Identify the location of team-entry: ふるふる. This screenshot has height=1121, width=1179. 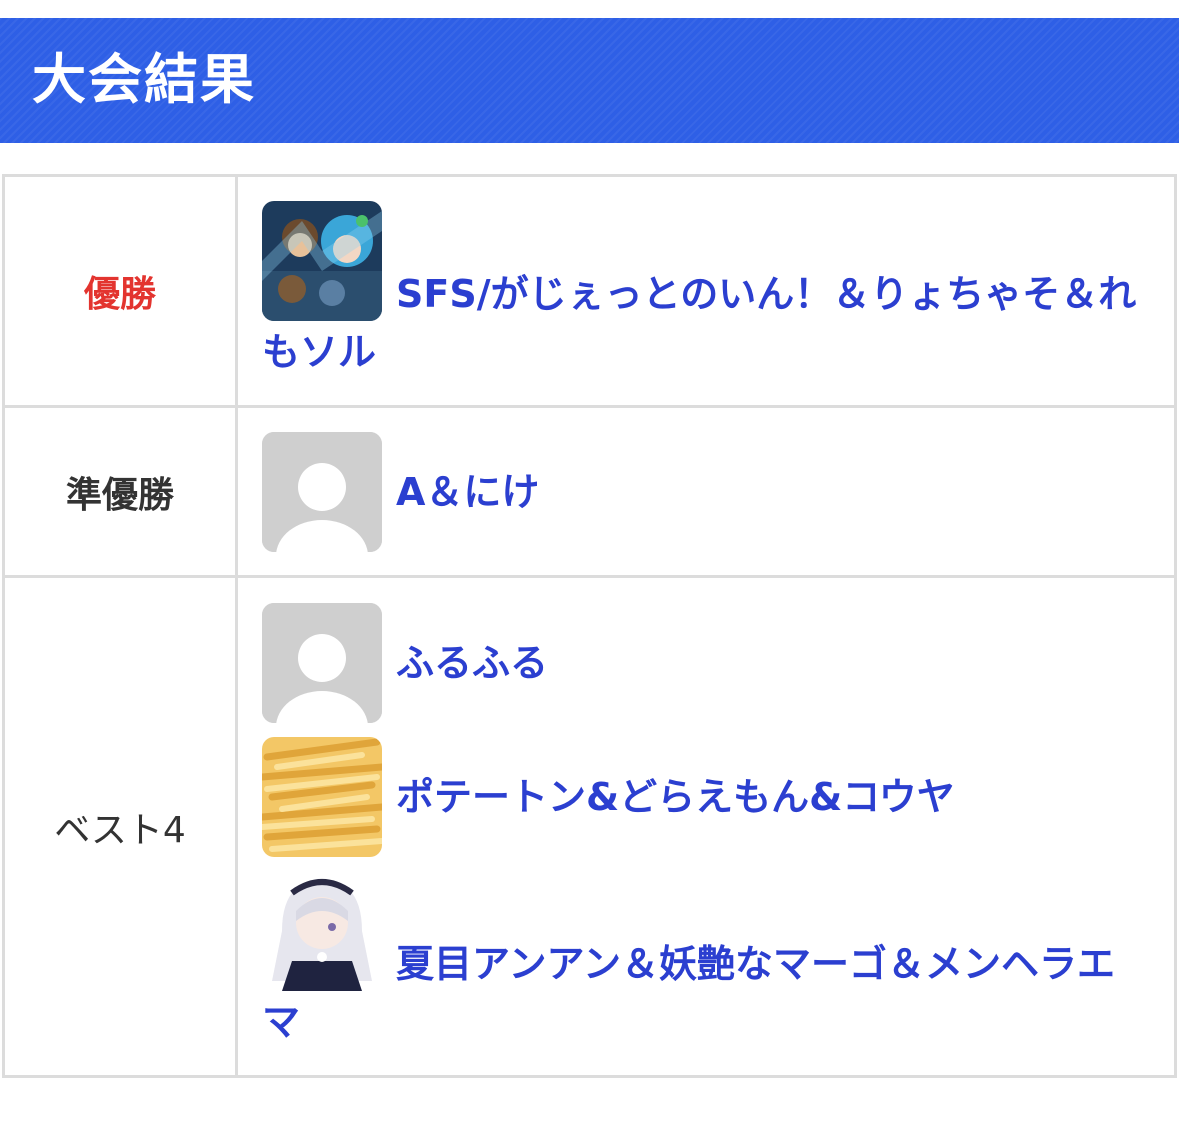
(706, 662).